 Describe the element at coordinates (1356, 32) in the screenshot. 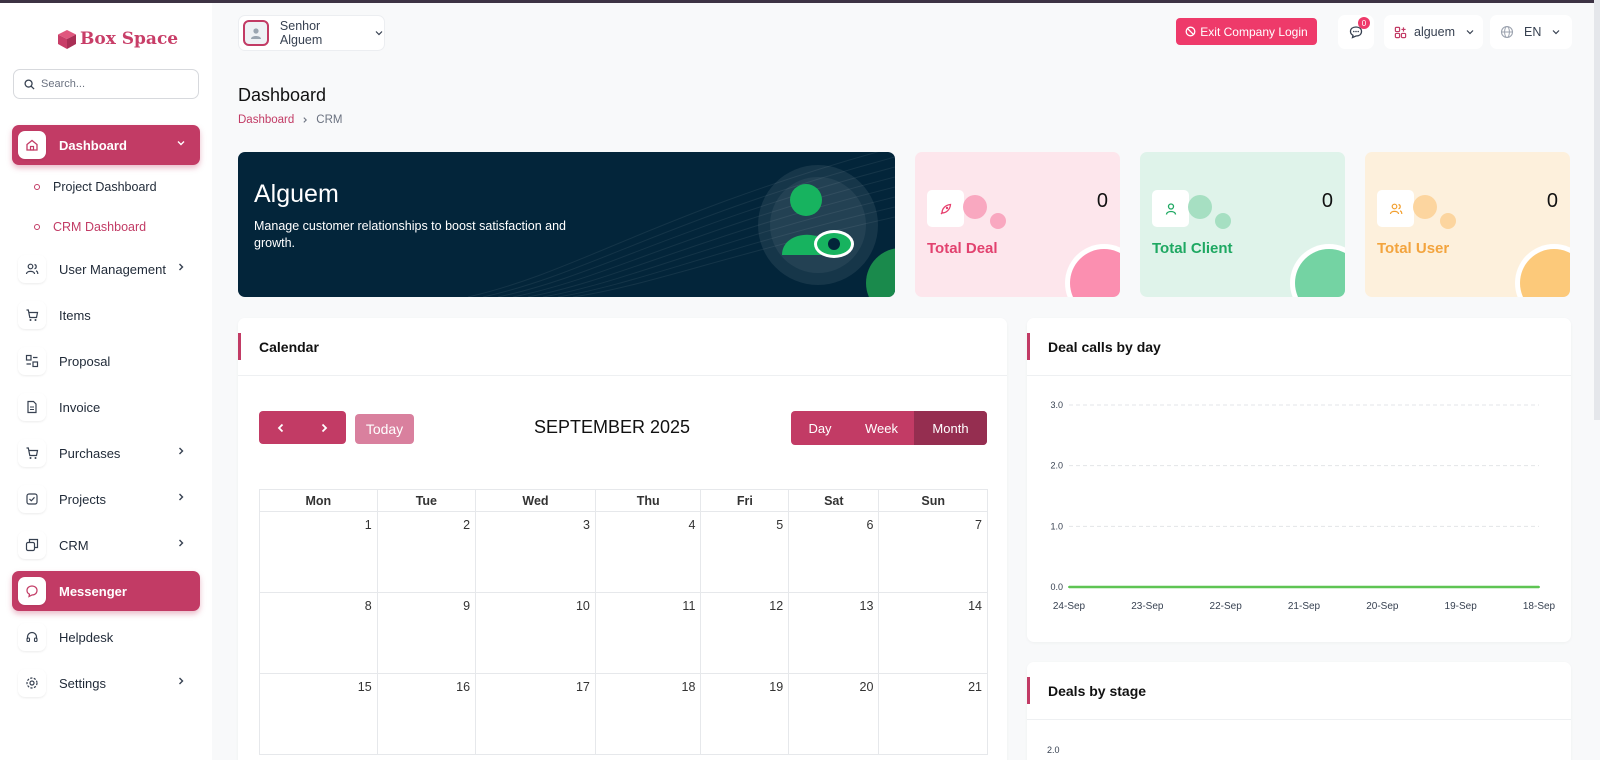

I see `messages-button: 0` at that location.